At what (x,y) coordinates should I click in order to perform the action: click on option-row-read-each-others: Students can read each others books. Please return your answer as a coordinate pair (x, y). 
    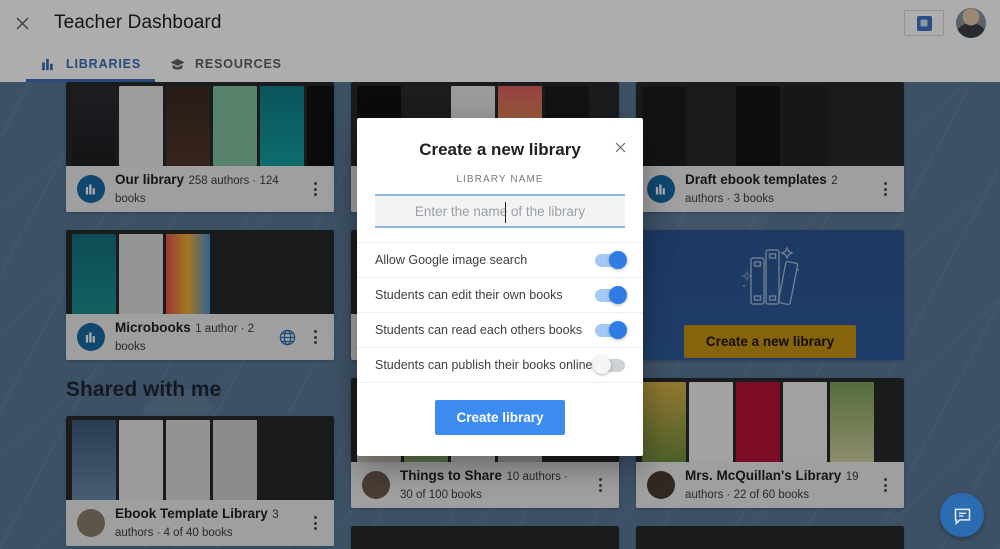
    Looking at the image, I should click on (500, 329).